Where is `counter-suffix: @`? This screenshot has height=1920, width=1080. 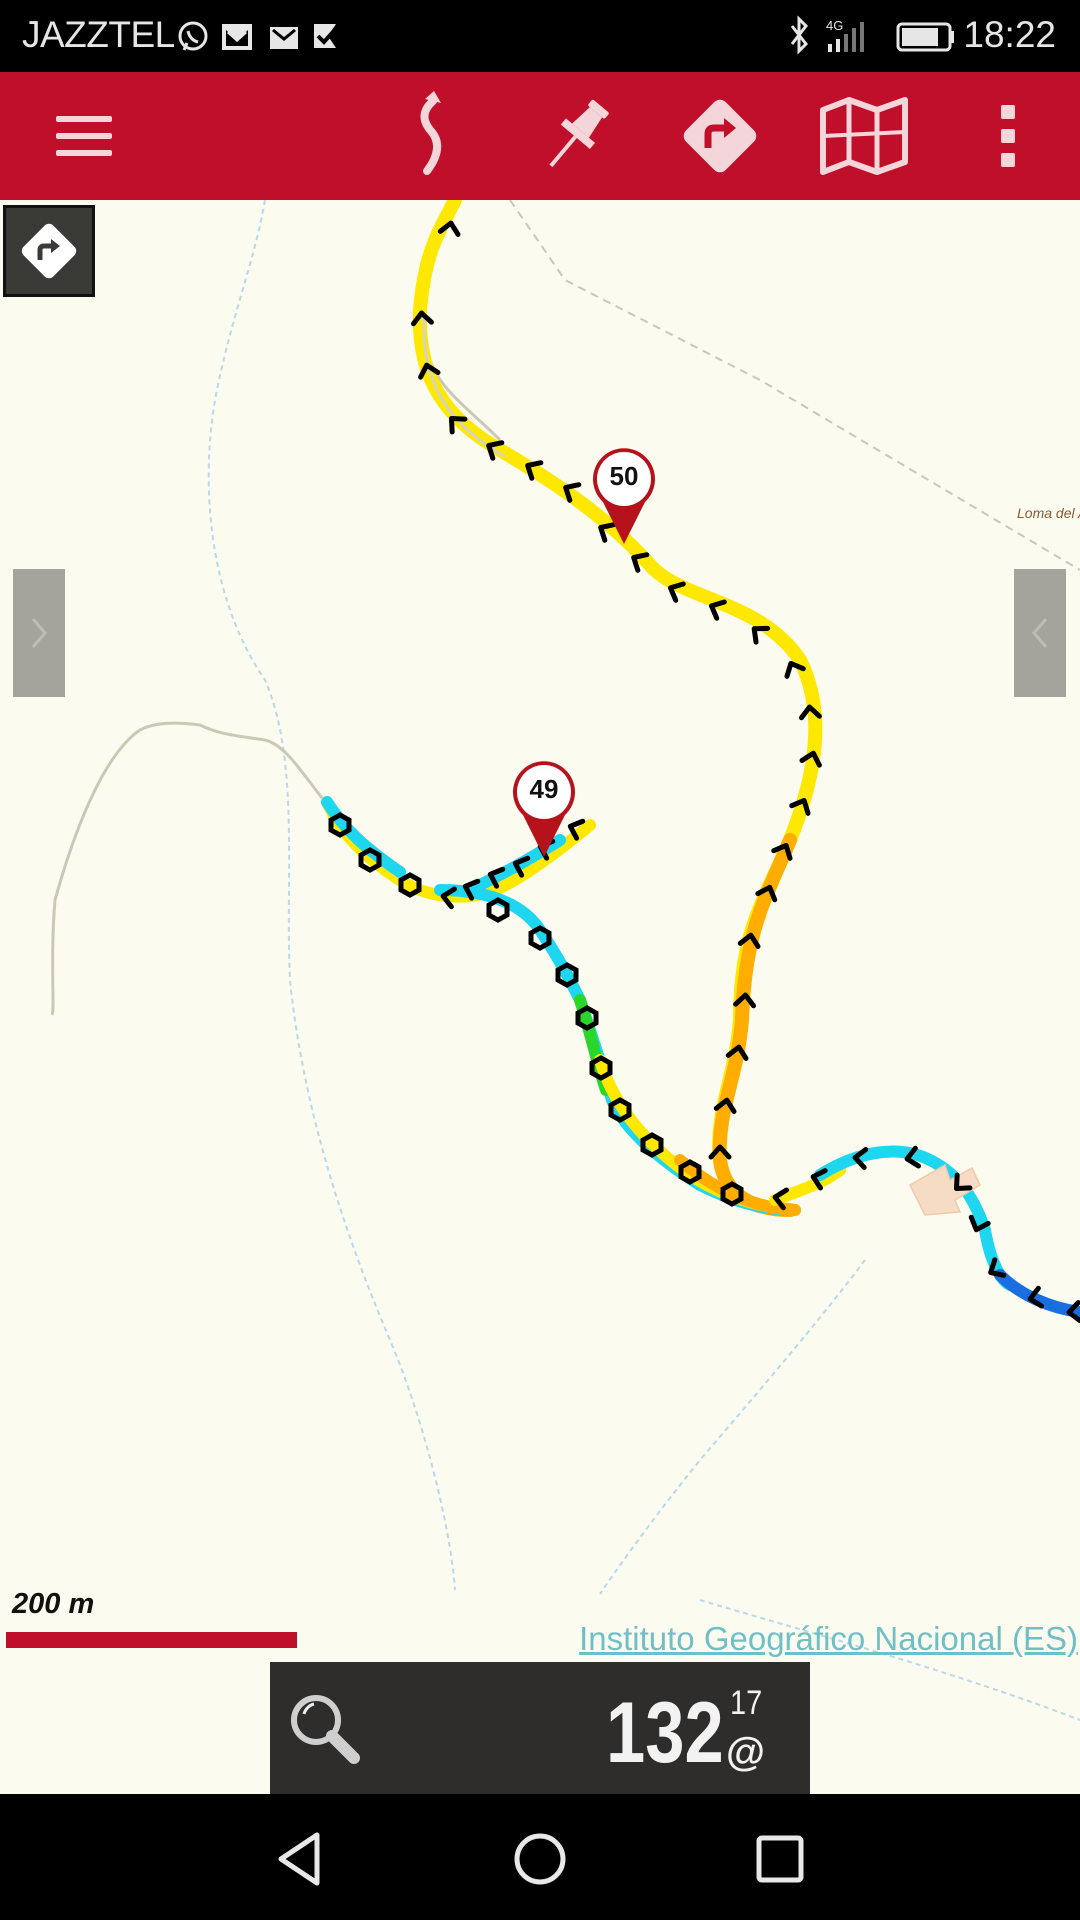 counter-suffix: @ is located at coordinates (746, 1752).